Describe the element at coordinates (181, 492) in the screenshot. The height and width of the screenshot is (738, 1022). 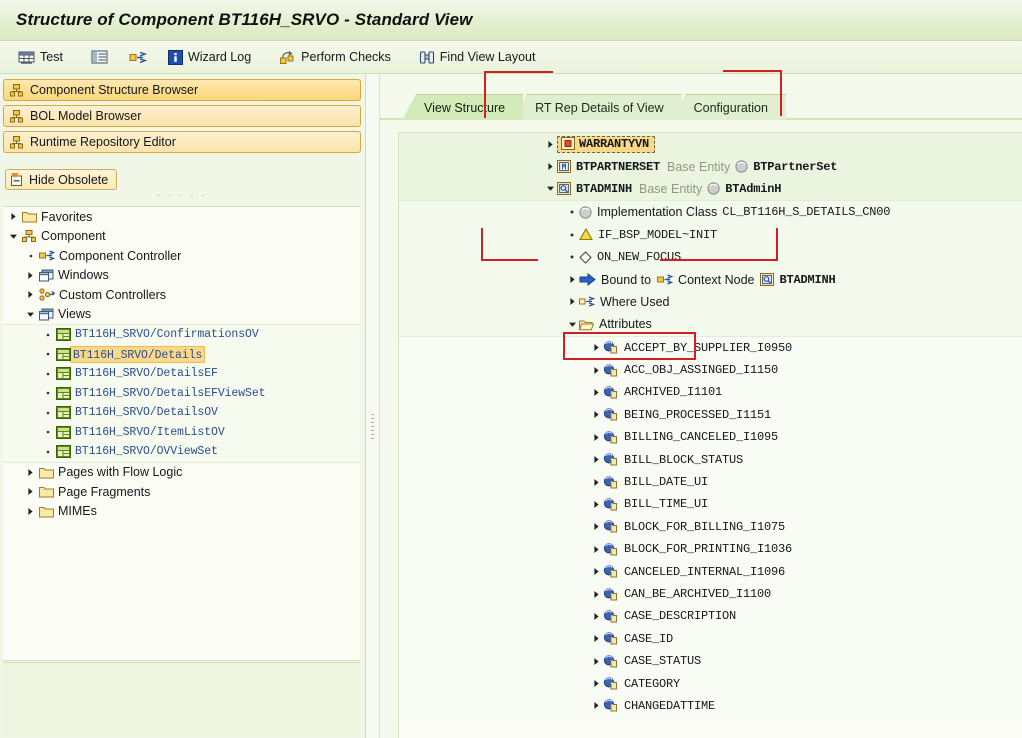
I see `sidebar-tree-item: Page Fragments` at that location.